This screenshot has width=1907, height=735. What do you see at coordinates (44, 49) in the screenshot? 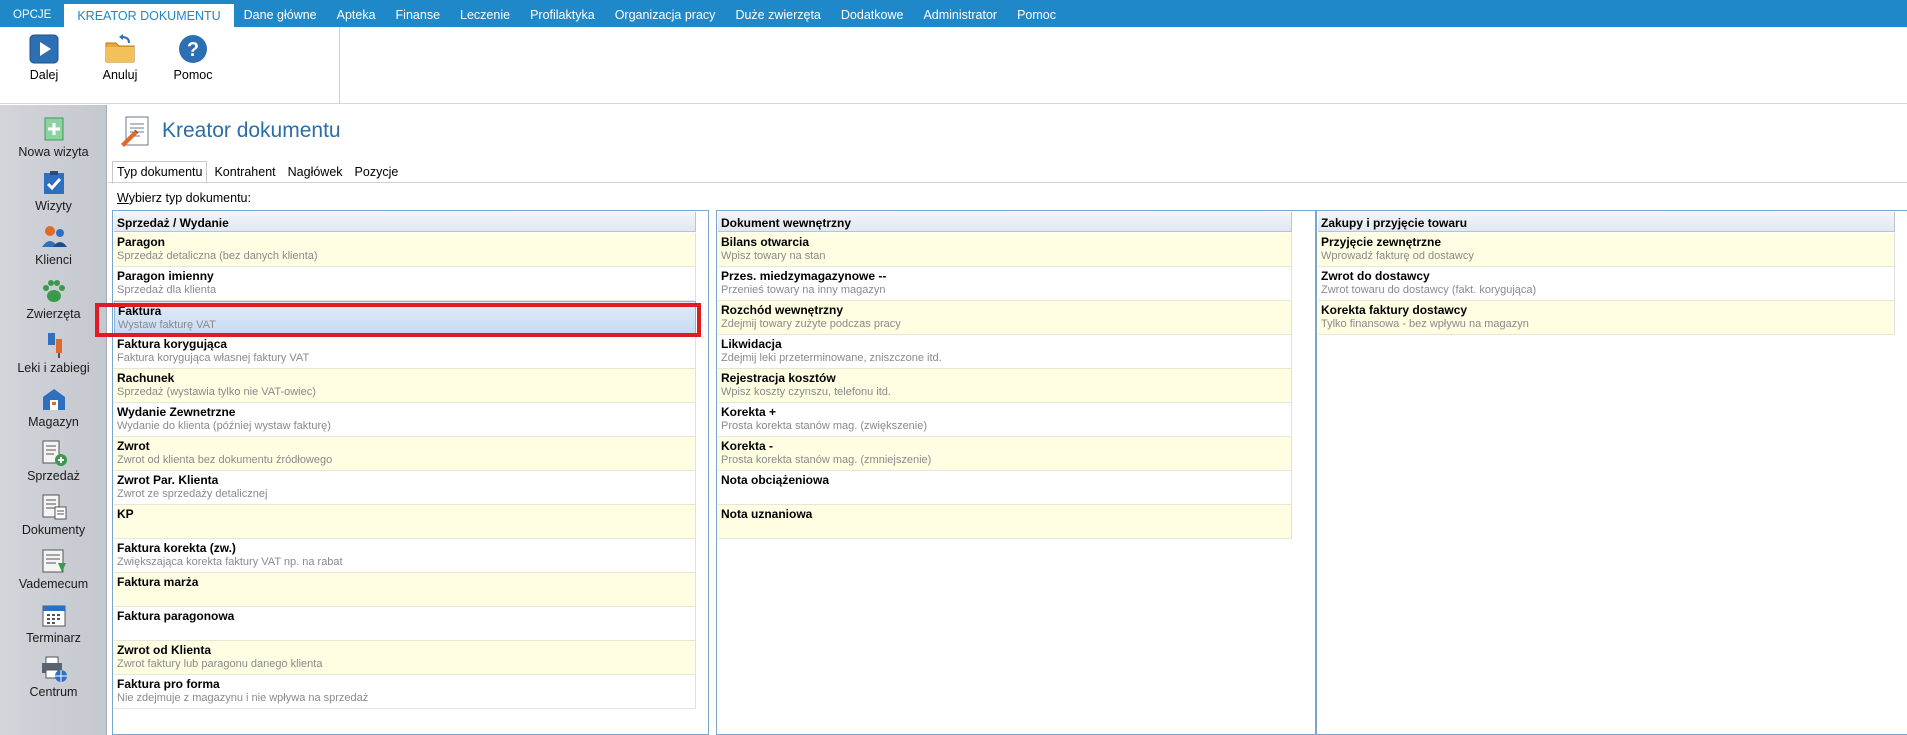
I see `play-icon` at bounding box center [44, 49].